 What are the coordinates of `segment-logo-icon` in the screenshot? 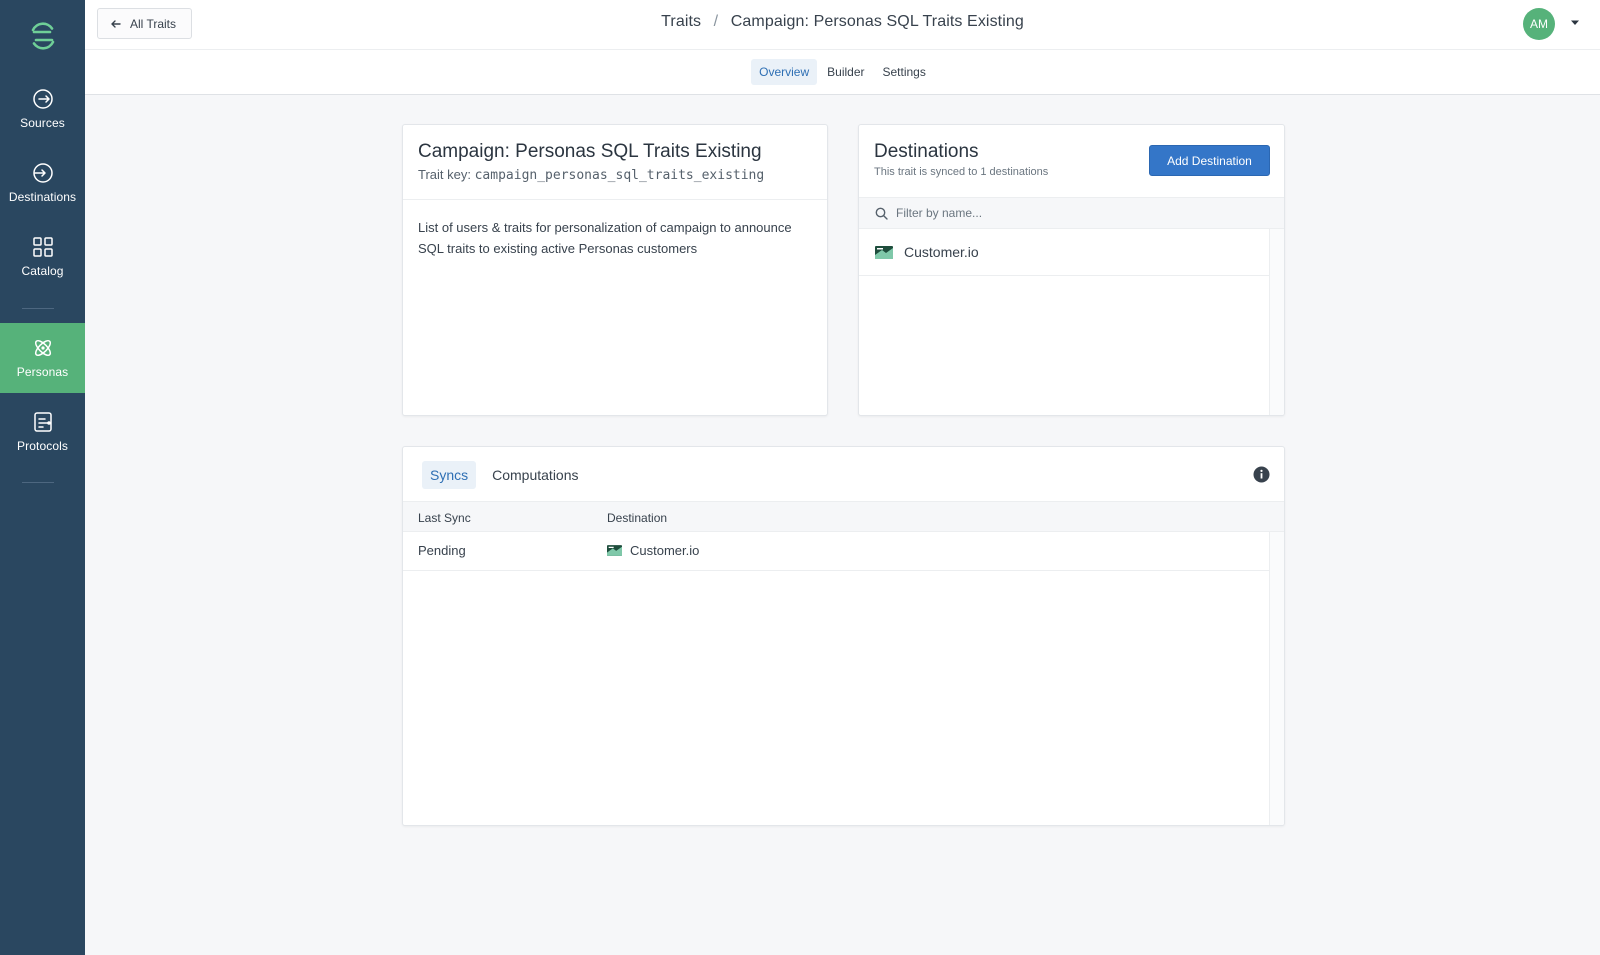 It's located at (42, 36).